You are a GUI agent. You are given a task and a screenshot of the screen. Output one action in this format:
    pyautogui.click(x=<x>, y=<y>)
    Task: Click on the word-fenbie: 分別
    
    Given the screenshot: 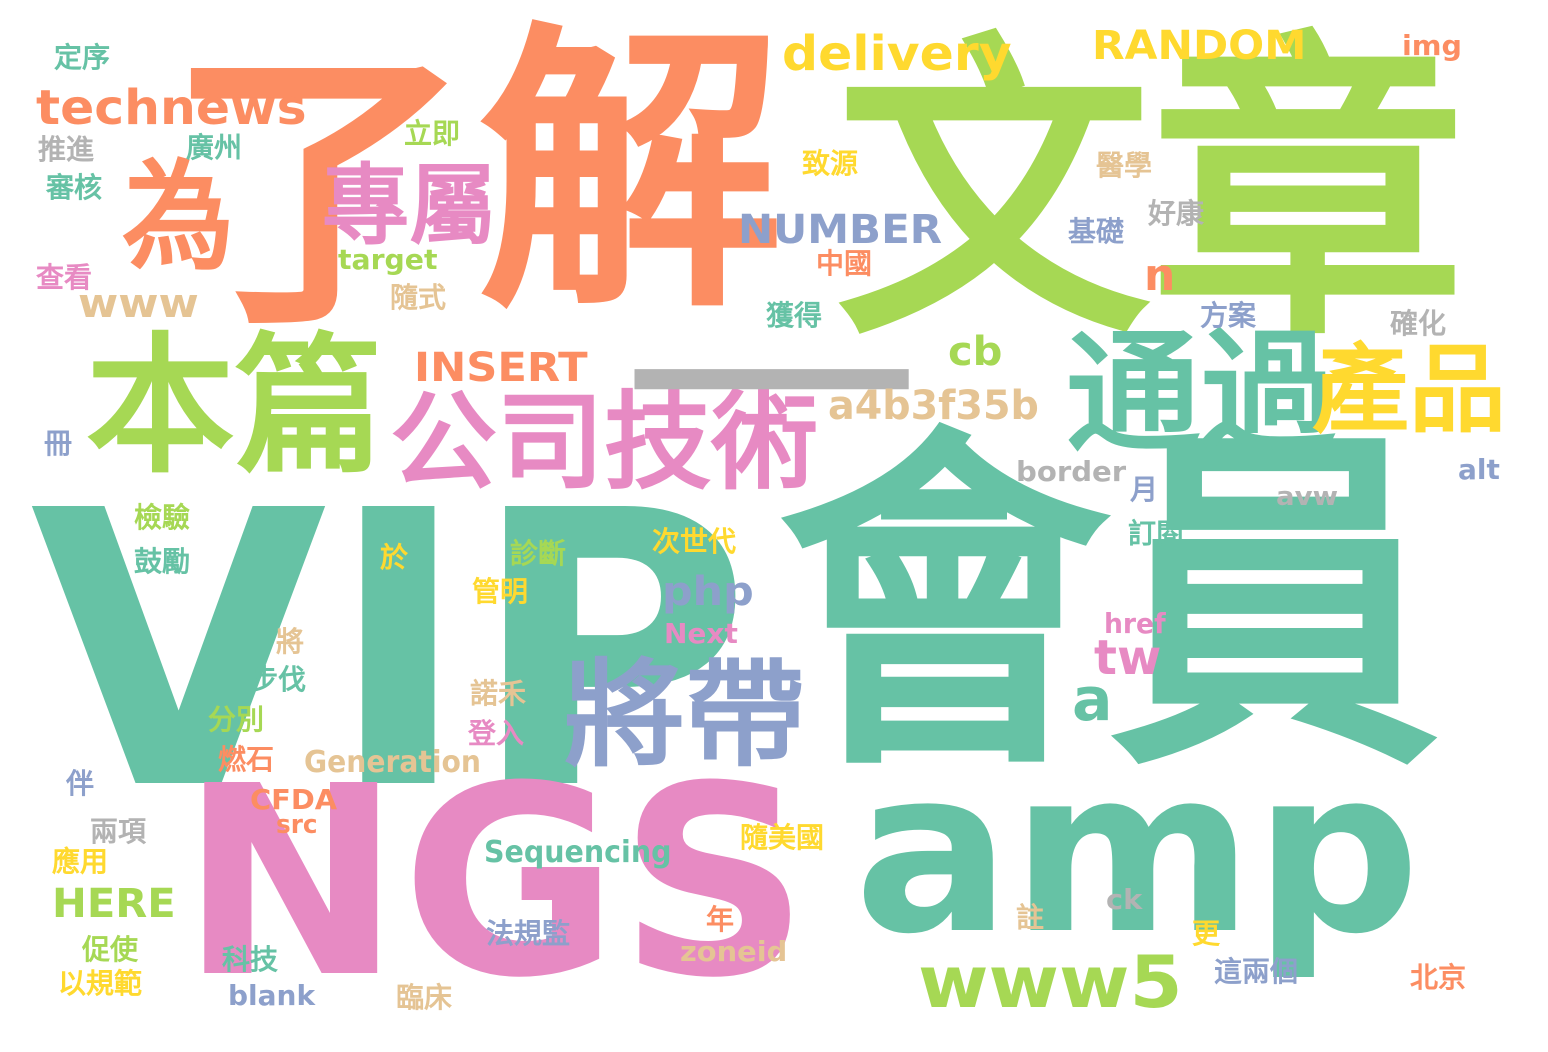 What is the action you would take?
    pyautogui.click(x=236, y=719)
    